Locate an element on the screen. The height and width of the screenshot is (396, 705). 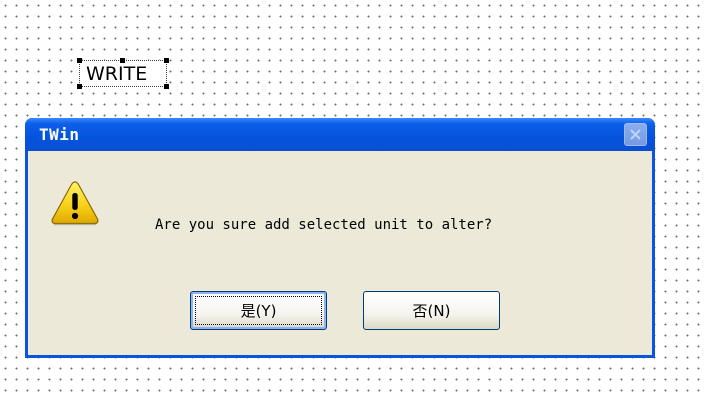
dialog-message: Are you sure add selected unit to alter? is located at coordinates (324, 225).